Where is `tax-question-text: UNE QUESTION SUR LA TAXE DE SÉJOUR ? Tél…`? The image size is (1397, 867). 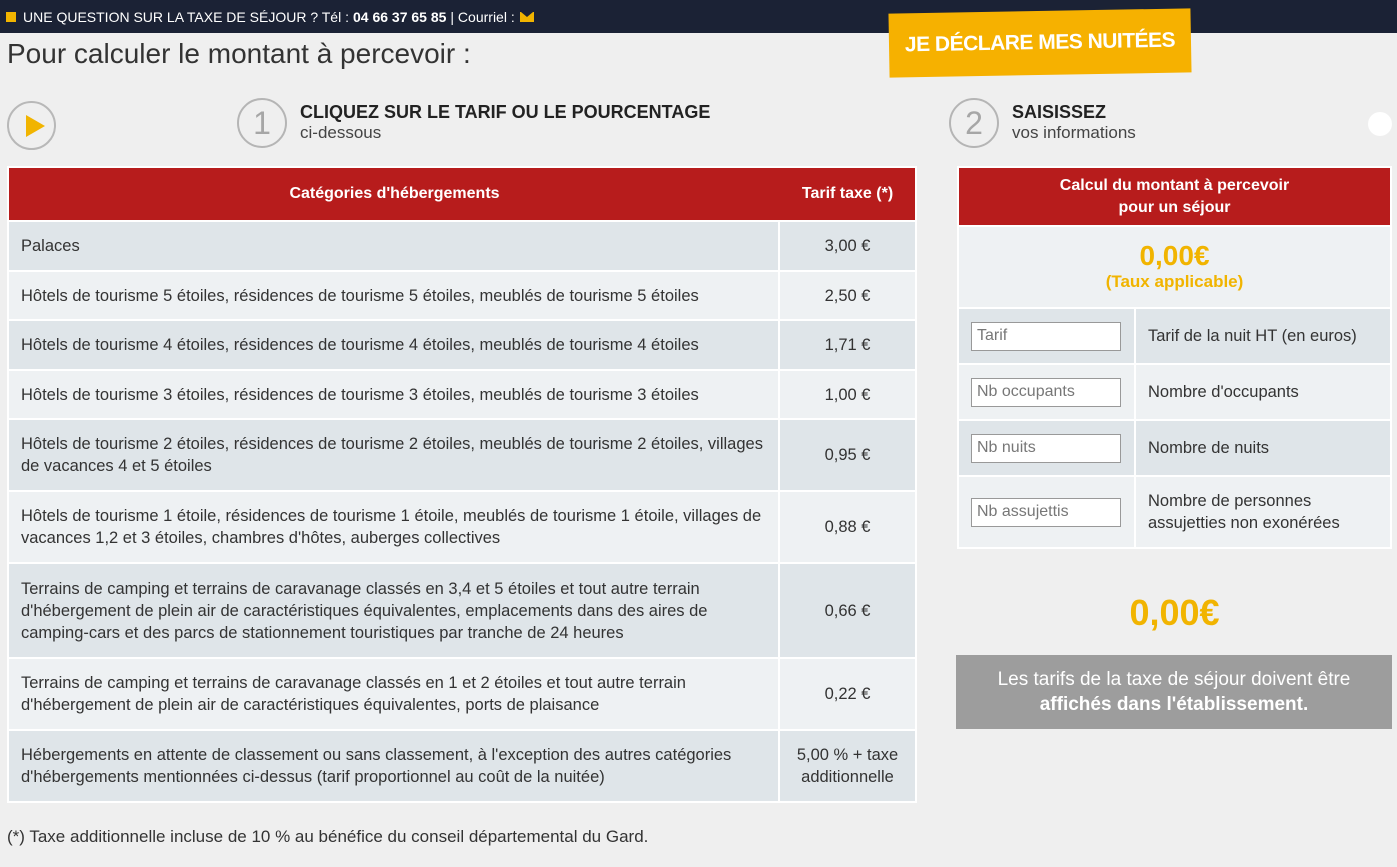 tax-question-text: UNE QUESTION SUR LA TAXE DE SÉJOUR ? Tél… is located at coordinates (186, 16).